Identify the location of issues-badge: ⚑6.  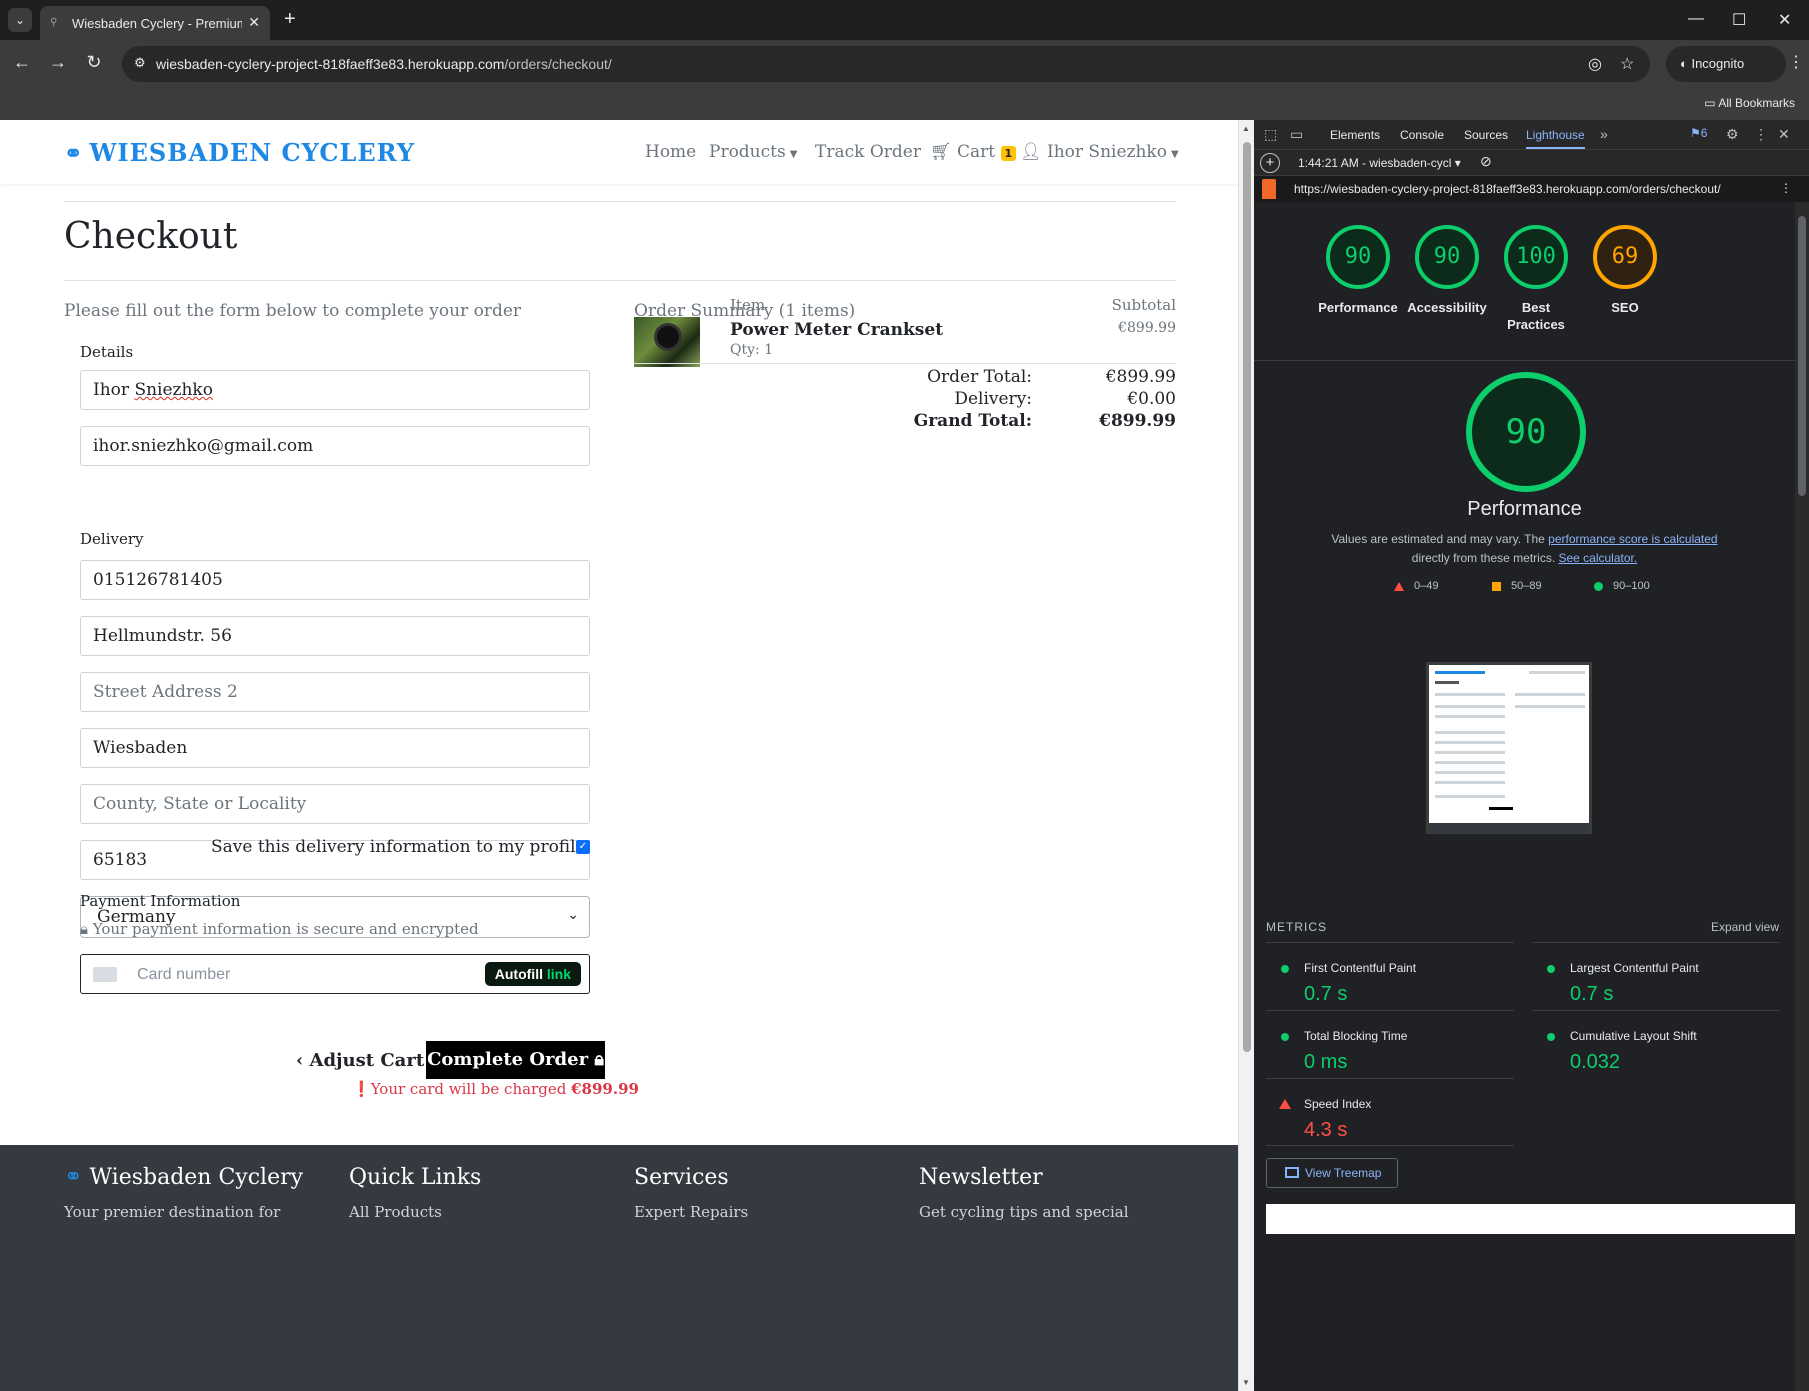
(1698, 133).